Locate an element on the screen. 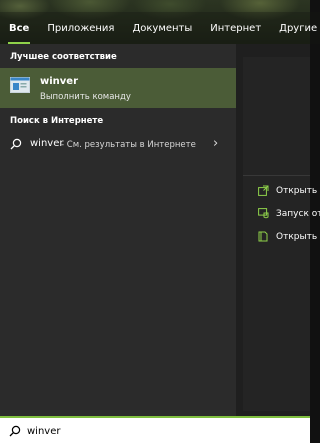 The height and width of the screenshot is (443, 320). open-file-location-icon is located at coordinates (263, 236).